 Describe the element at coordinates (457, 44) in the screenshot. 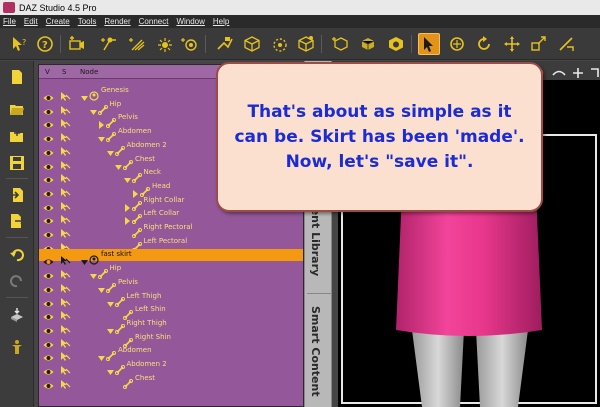

I see `orbit-icon` at that location.